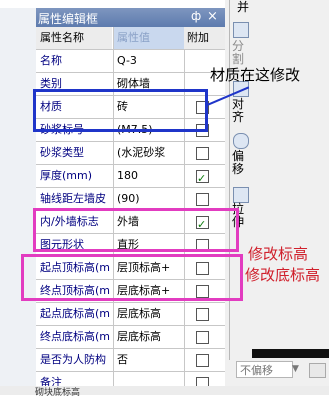 The height and width of the screenshot is (398, 329). Describe the element at coordinates (264, 369) in the screenshot. I see `offset-combo: 不偏移` at that location.